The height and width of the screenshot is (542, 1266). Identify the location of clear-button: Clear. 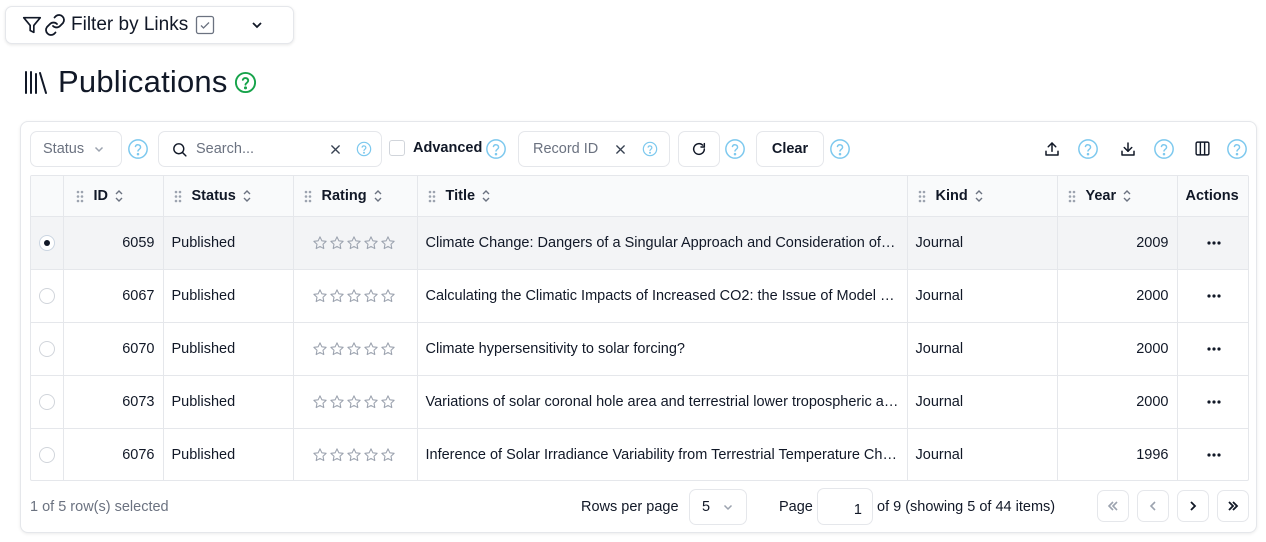
(790, 149).